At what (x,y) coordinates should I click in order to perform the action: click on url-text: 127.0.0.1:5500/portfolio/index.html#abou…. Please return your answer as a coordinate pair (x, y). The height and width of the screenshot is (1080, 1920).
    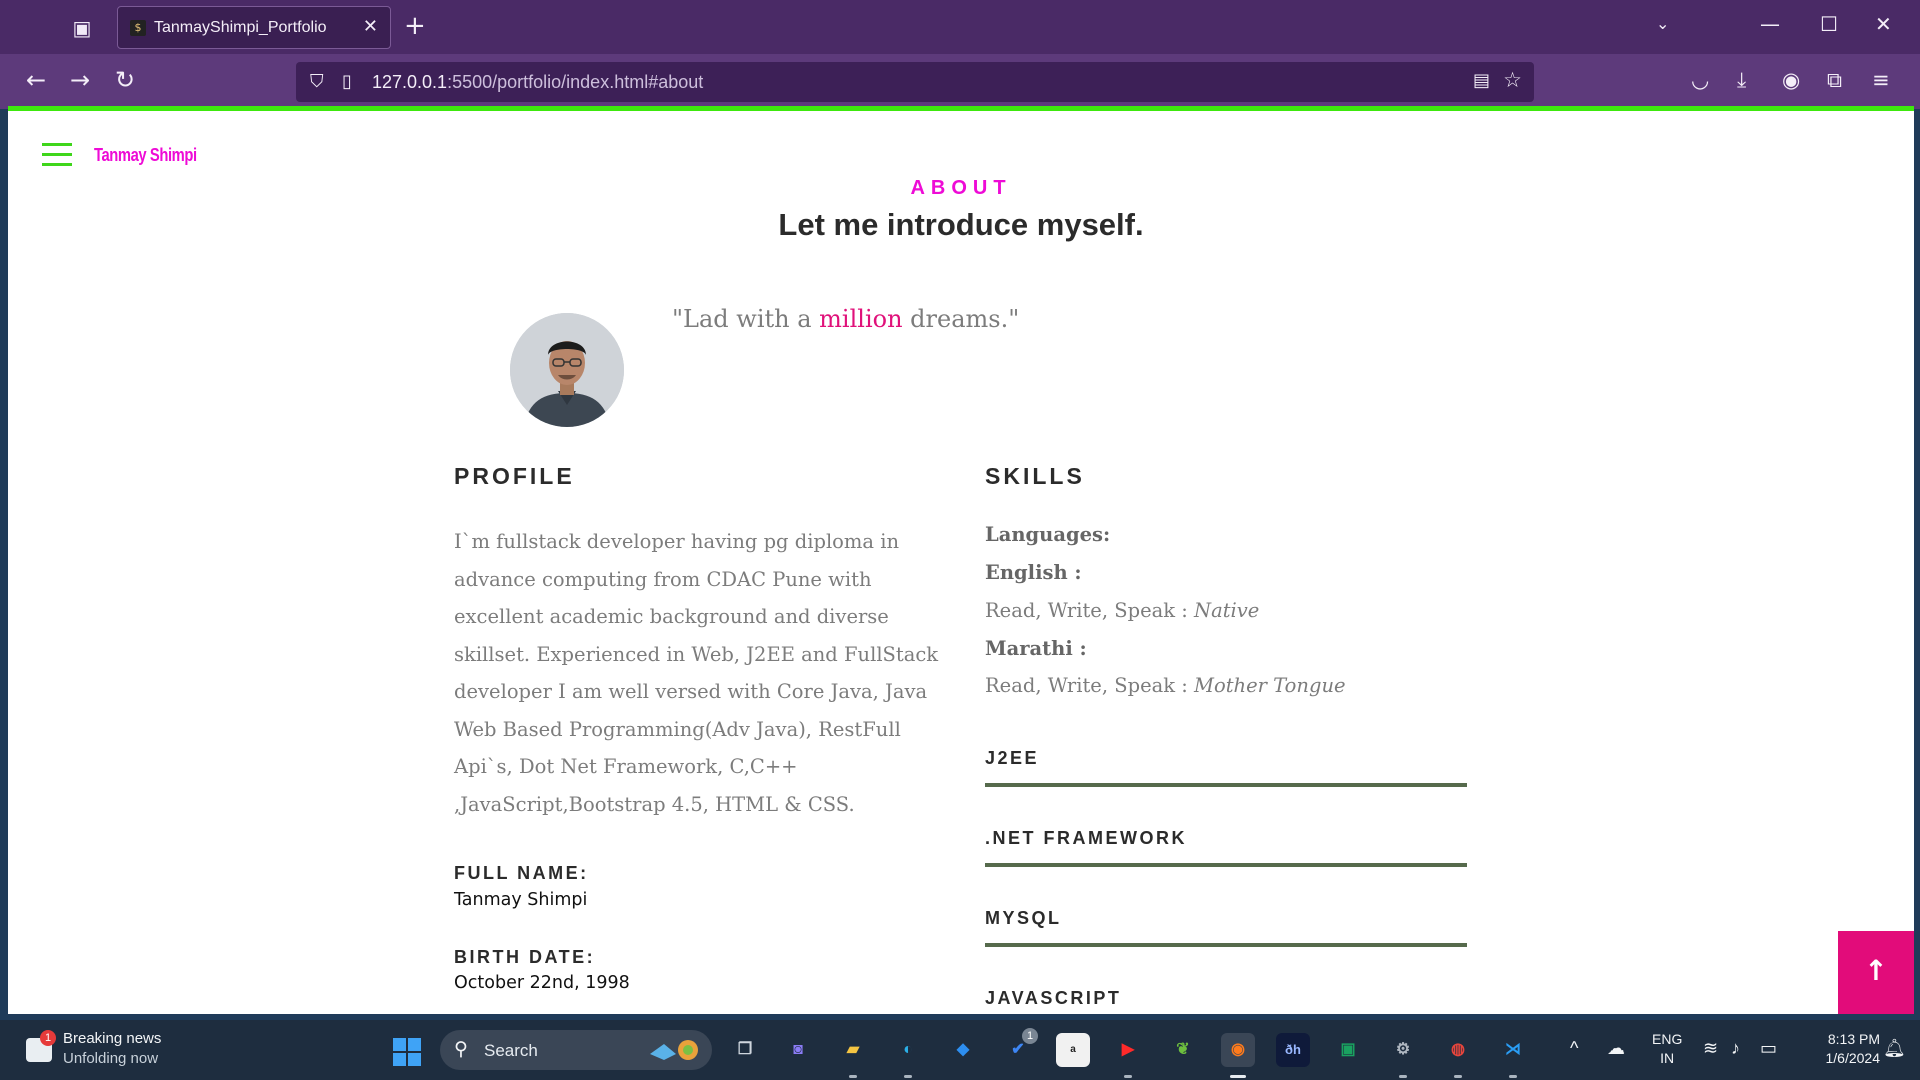
    Looking at the image, I should click on (537, 82).